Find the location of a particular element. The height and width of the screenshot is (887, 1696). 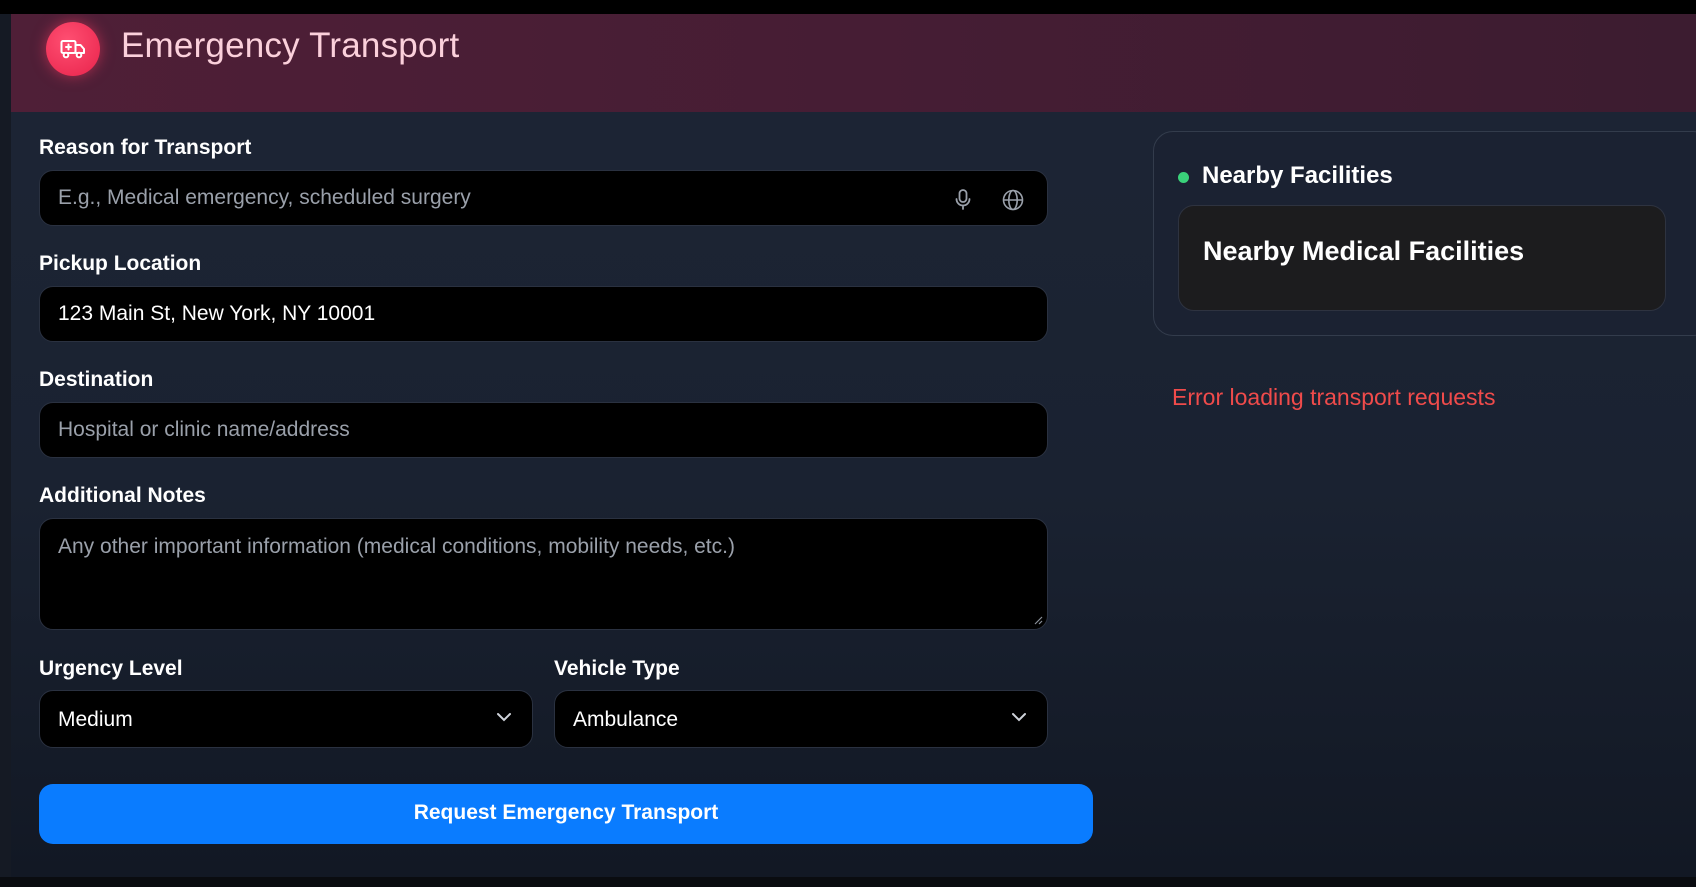

resize-handle-icon is located at coordinates (1038, 620).